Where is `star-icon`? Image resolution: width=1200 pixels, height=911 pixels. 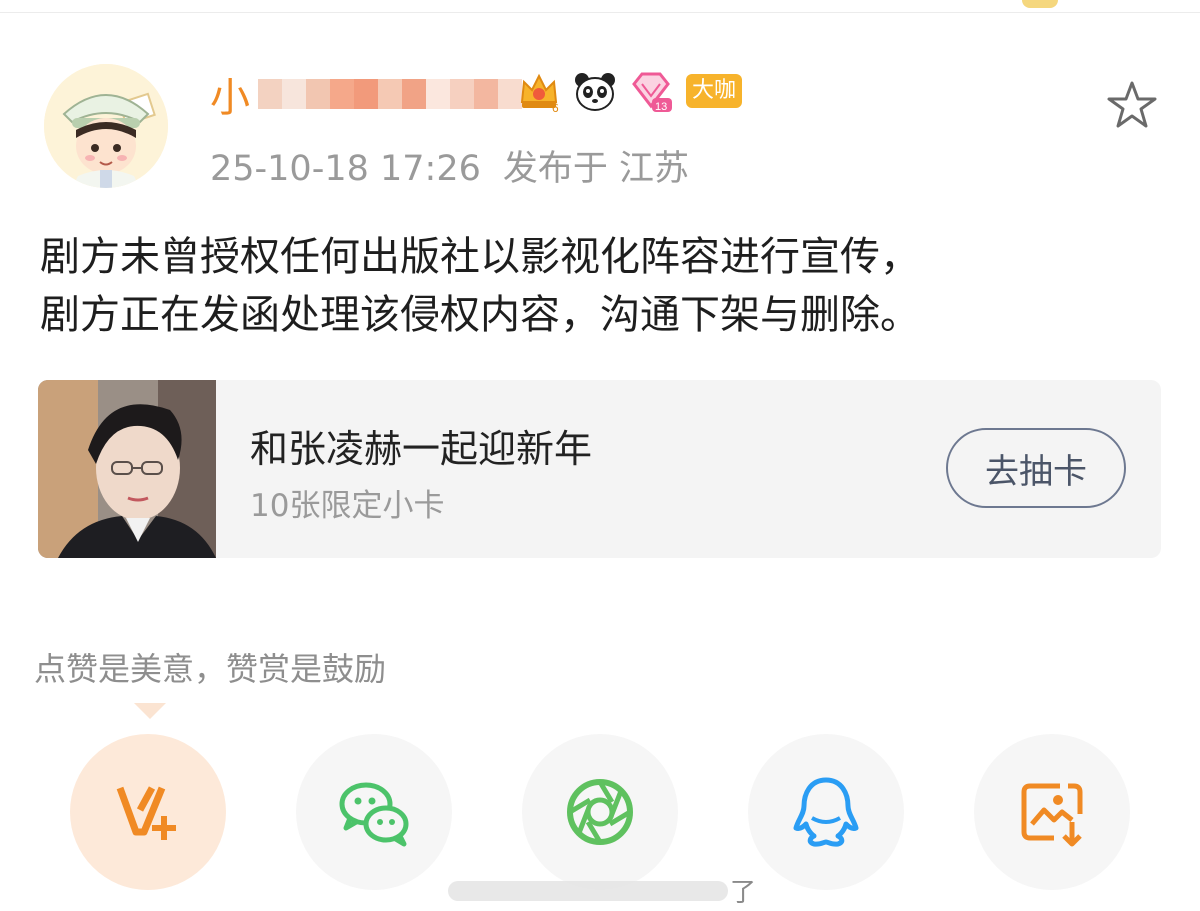
star-icon is located at coordinates (1132, 104).